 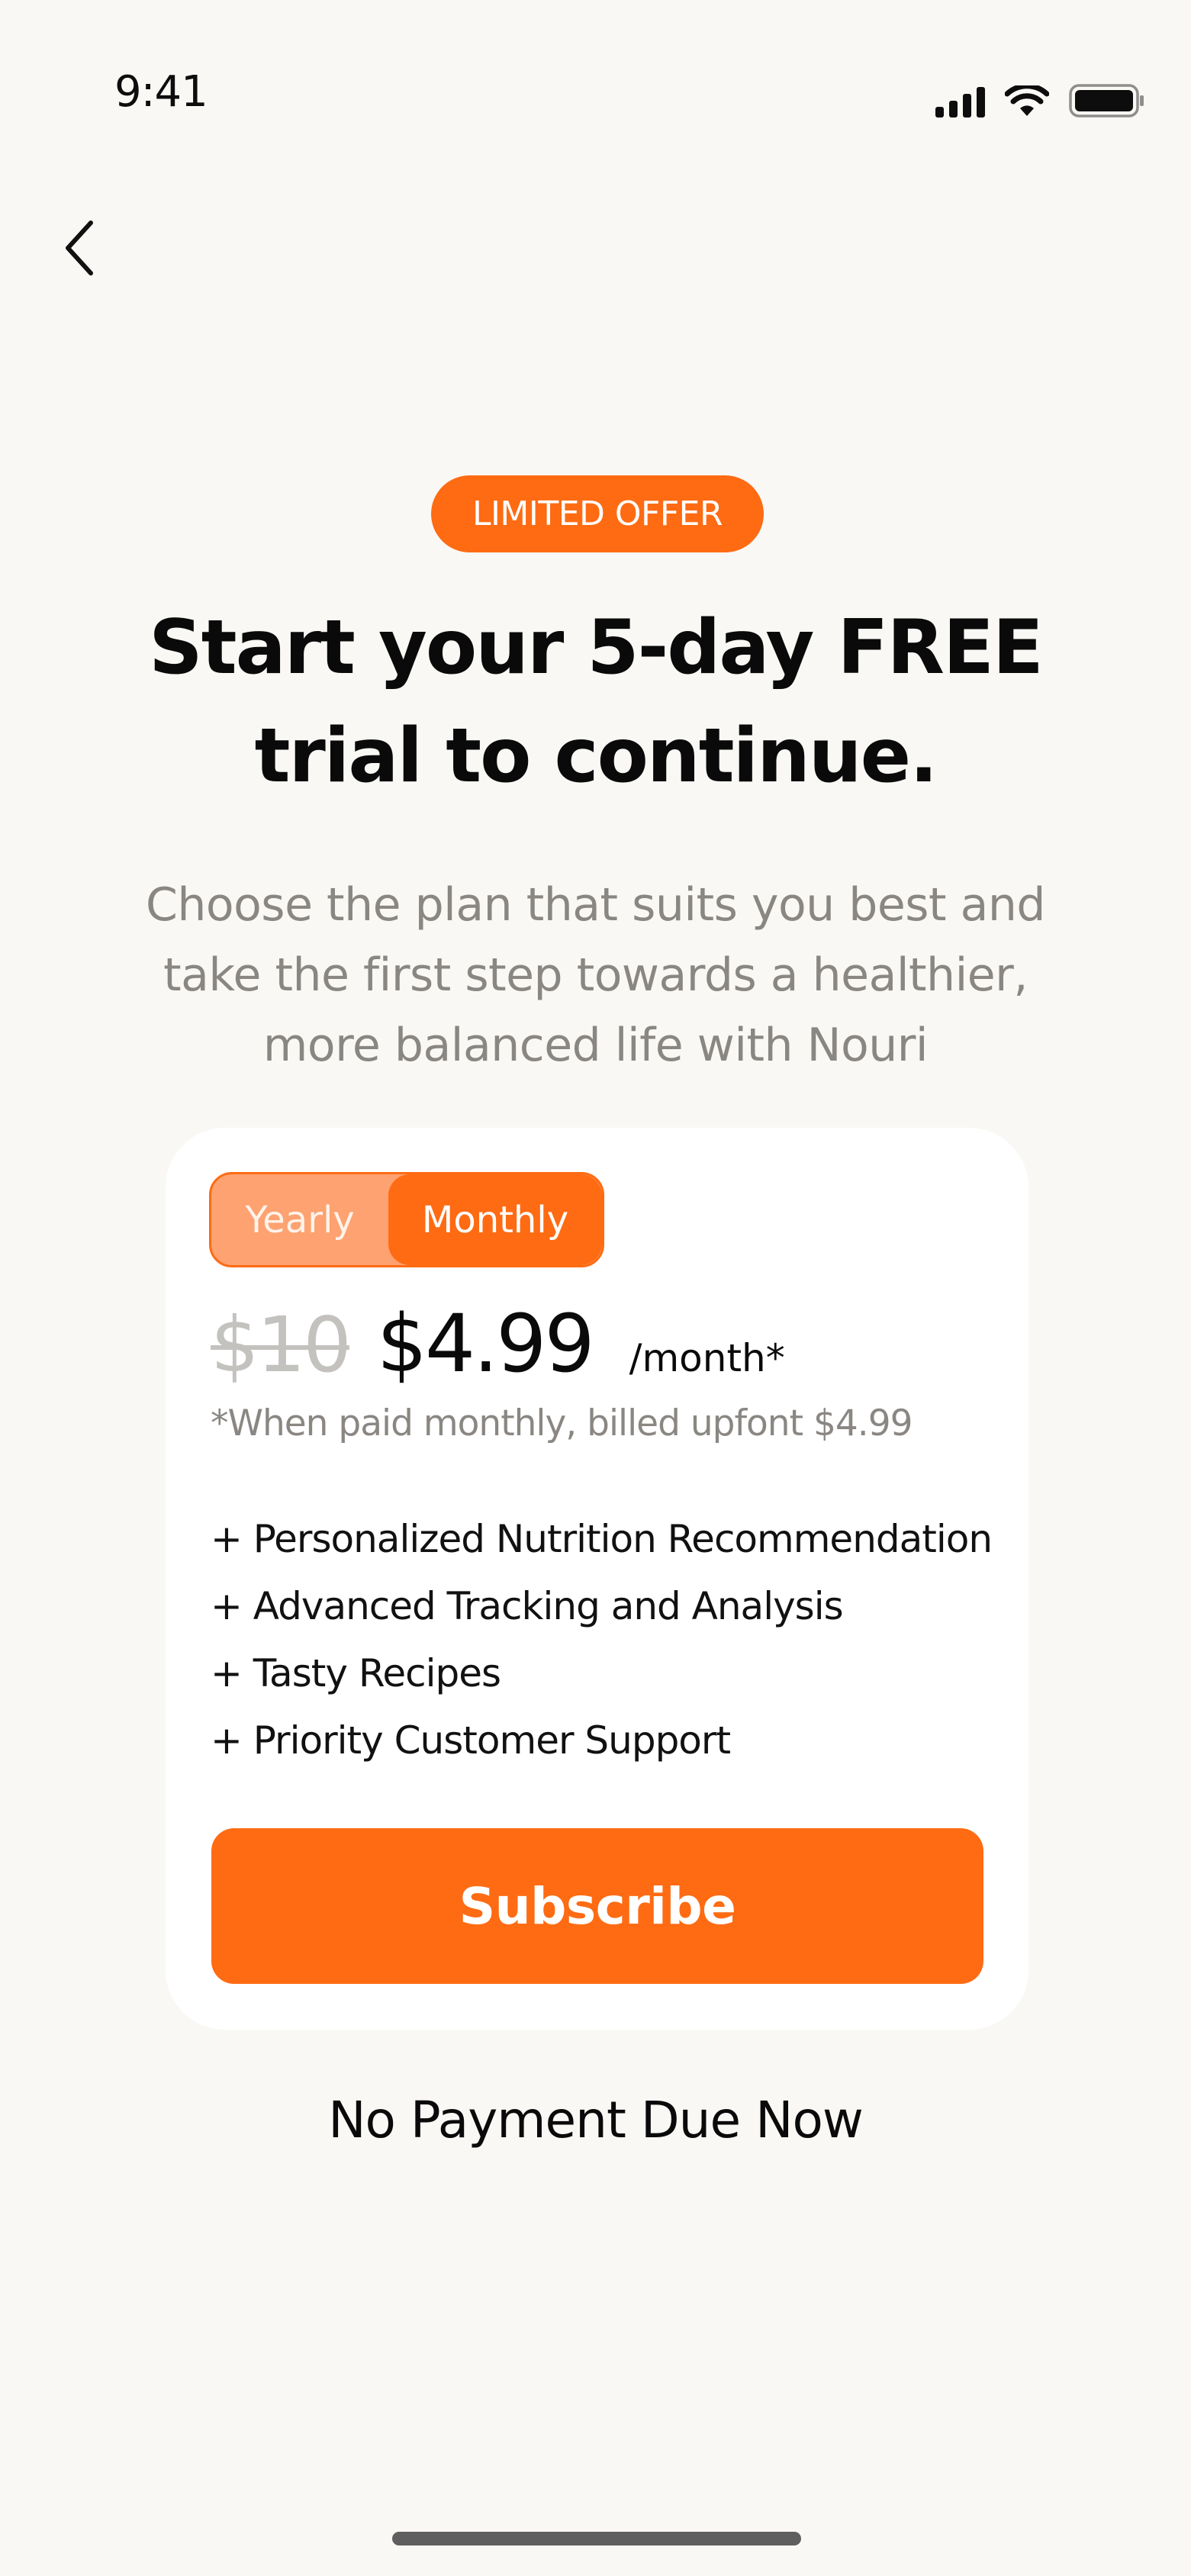 I want to click on page-title: Start your 5-day FREE trial to continue., so click(x=596, y=702).